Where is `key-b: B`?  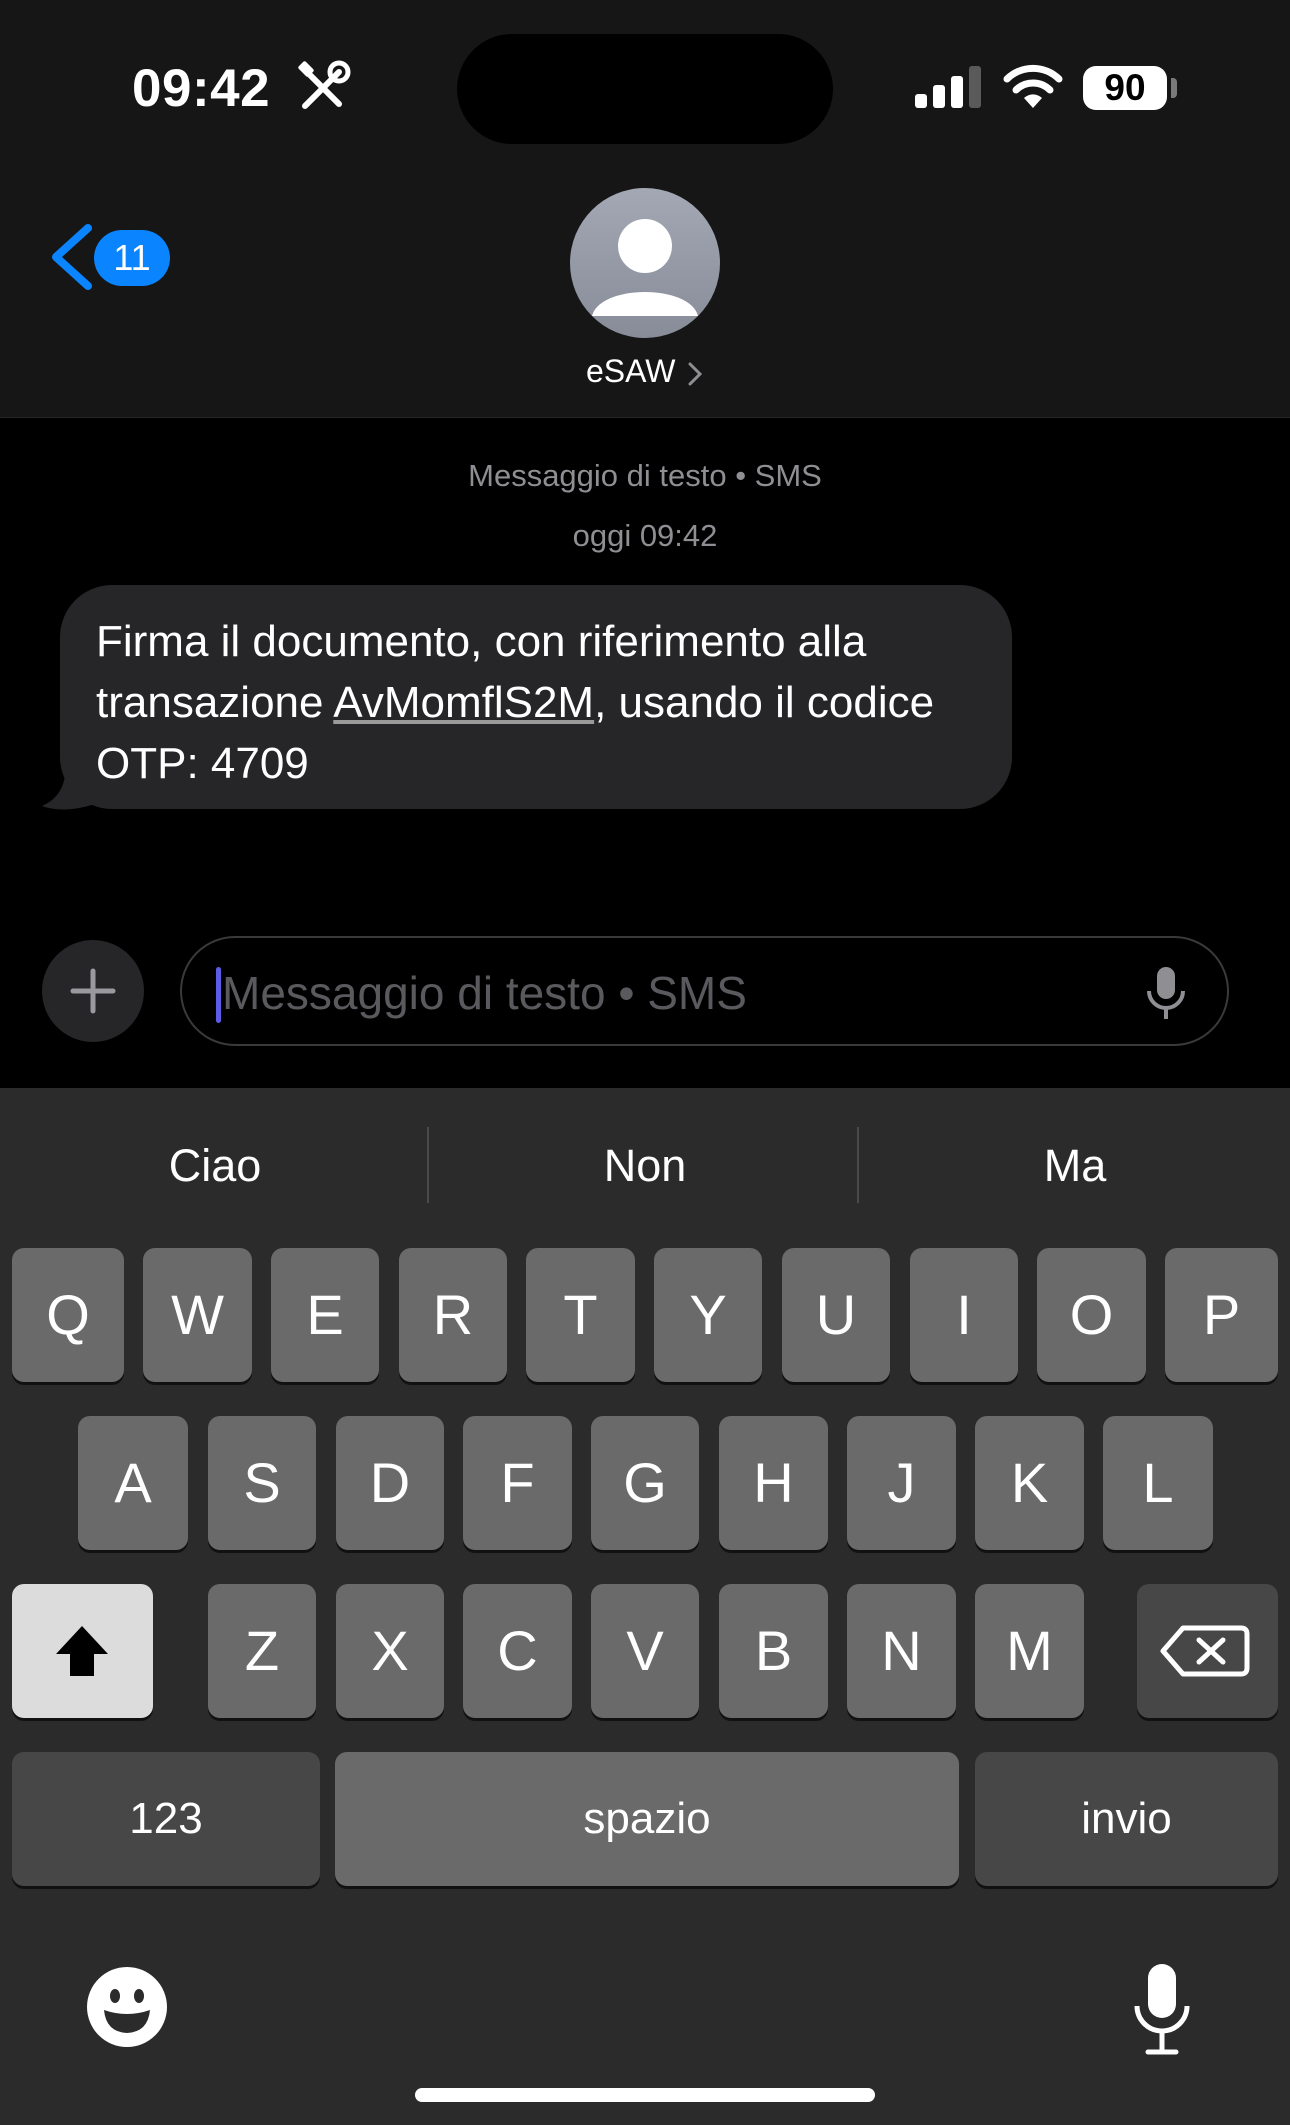
key-b: B is located at coordinates (773, 1651).